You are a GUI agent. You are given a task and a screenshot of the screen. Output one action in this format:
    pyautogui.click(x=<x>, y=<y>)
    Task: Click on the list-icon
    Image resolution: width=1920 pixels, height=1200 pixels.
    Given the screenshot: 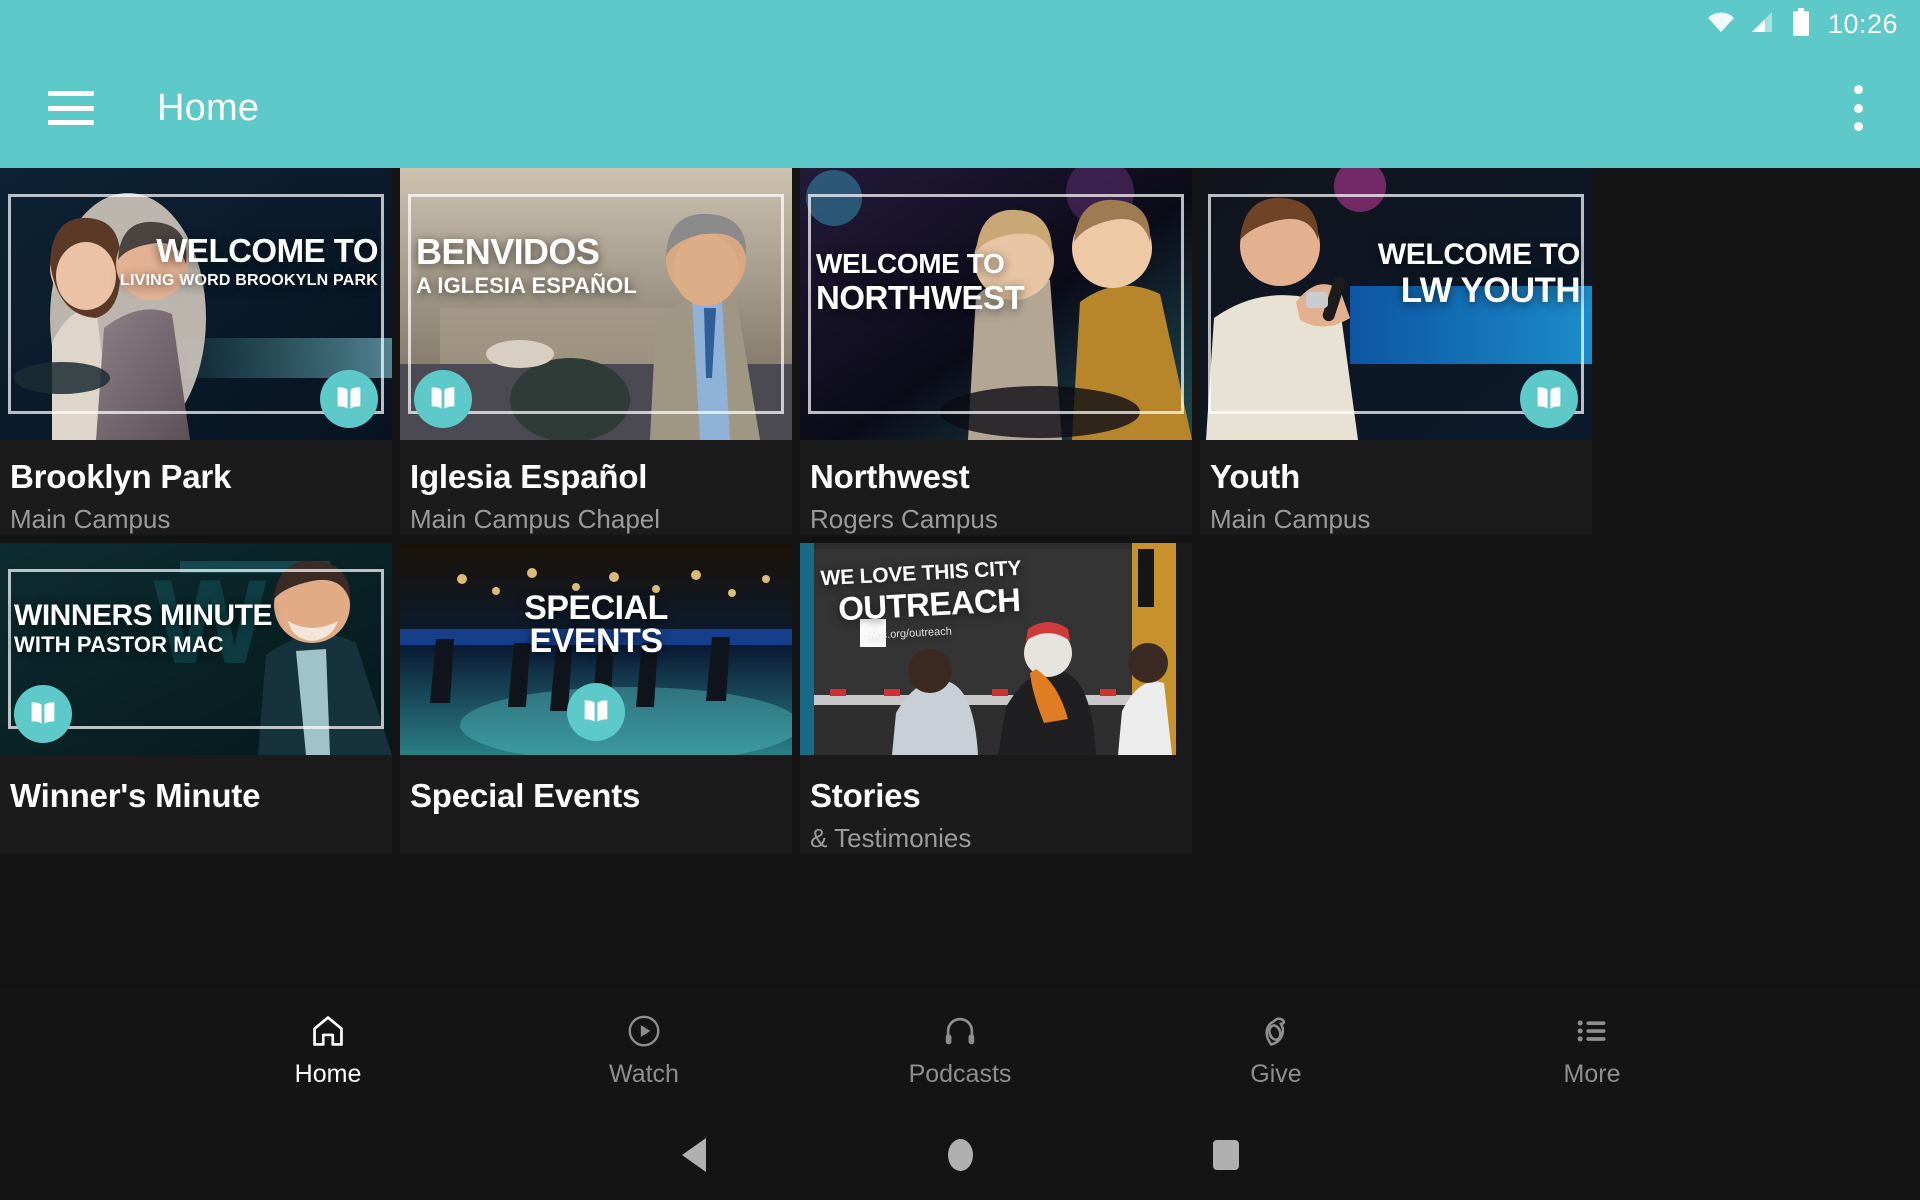 What is the action you would take?
    pyautogui.click(x=1592, y=1031)
    